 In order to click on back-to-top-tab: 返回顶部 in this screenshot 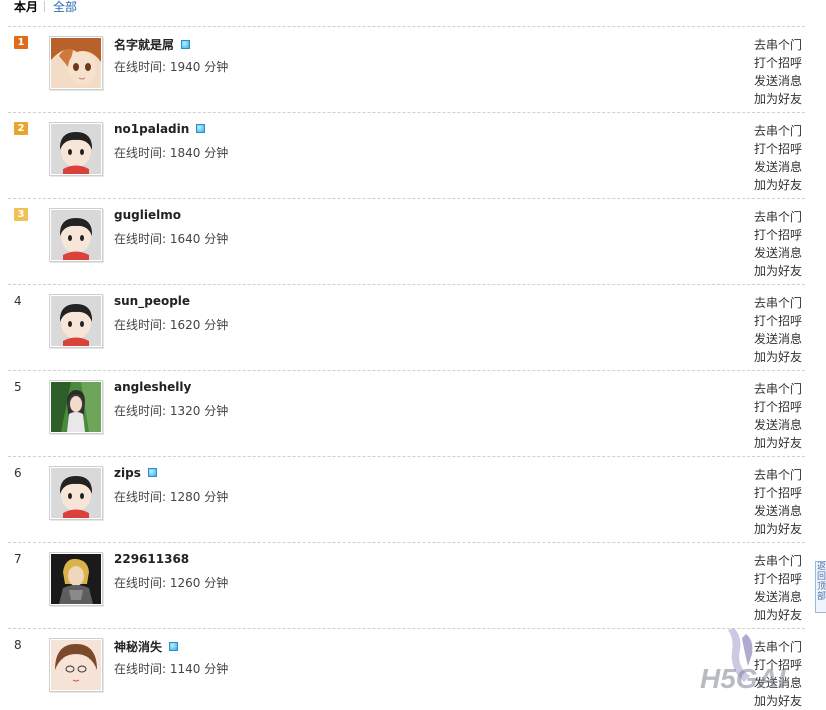, I will do `click(820, 587)`.